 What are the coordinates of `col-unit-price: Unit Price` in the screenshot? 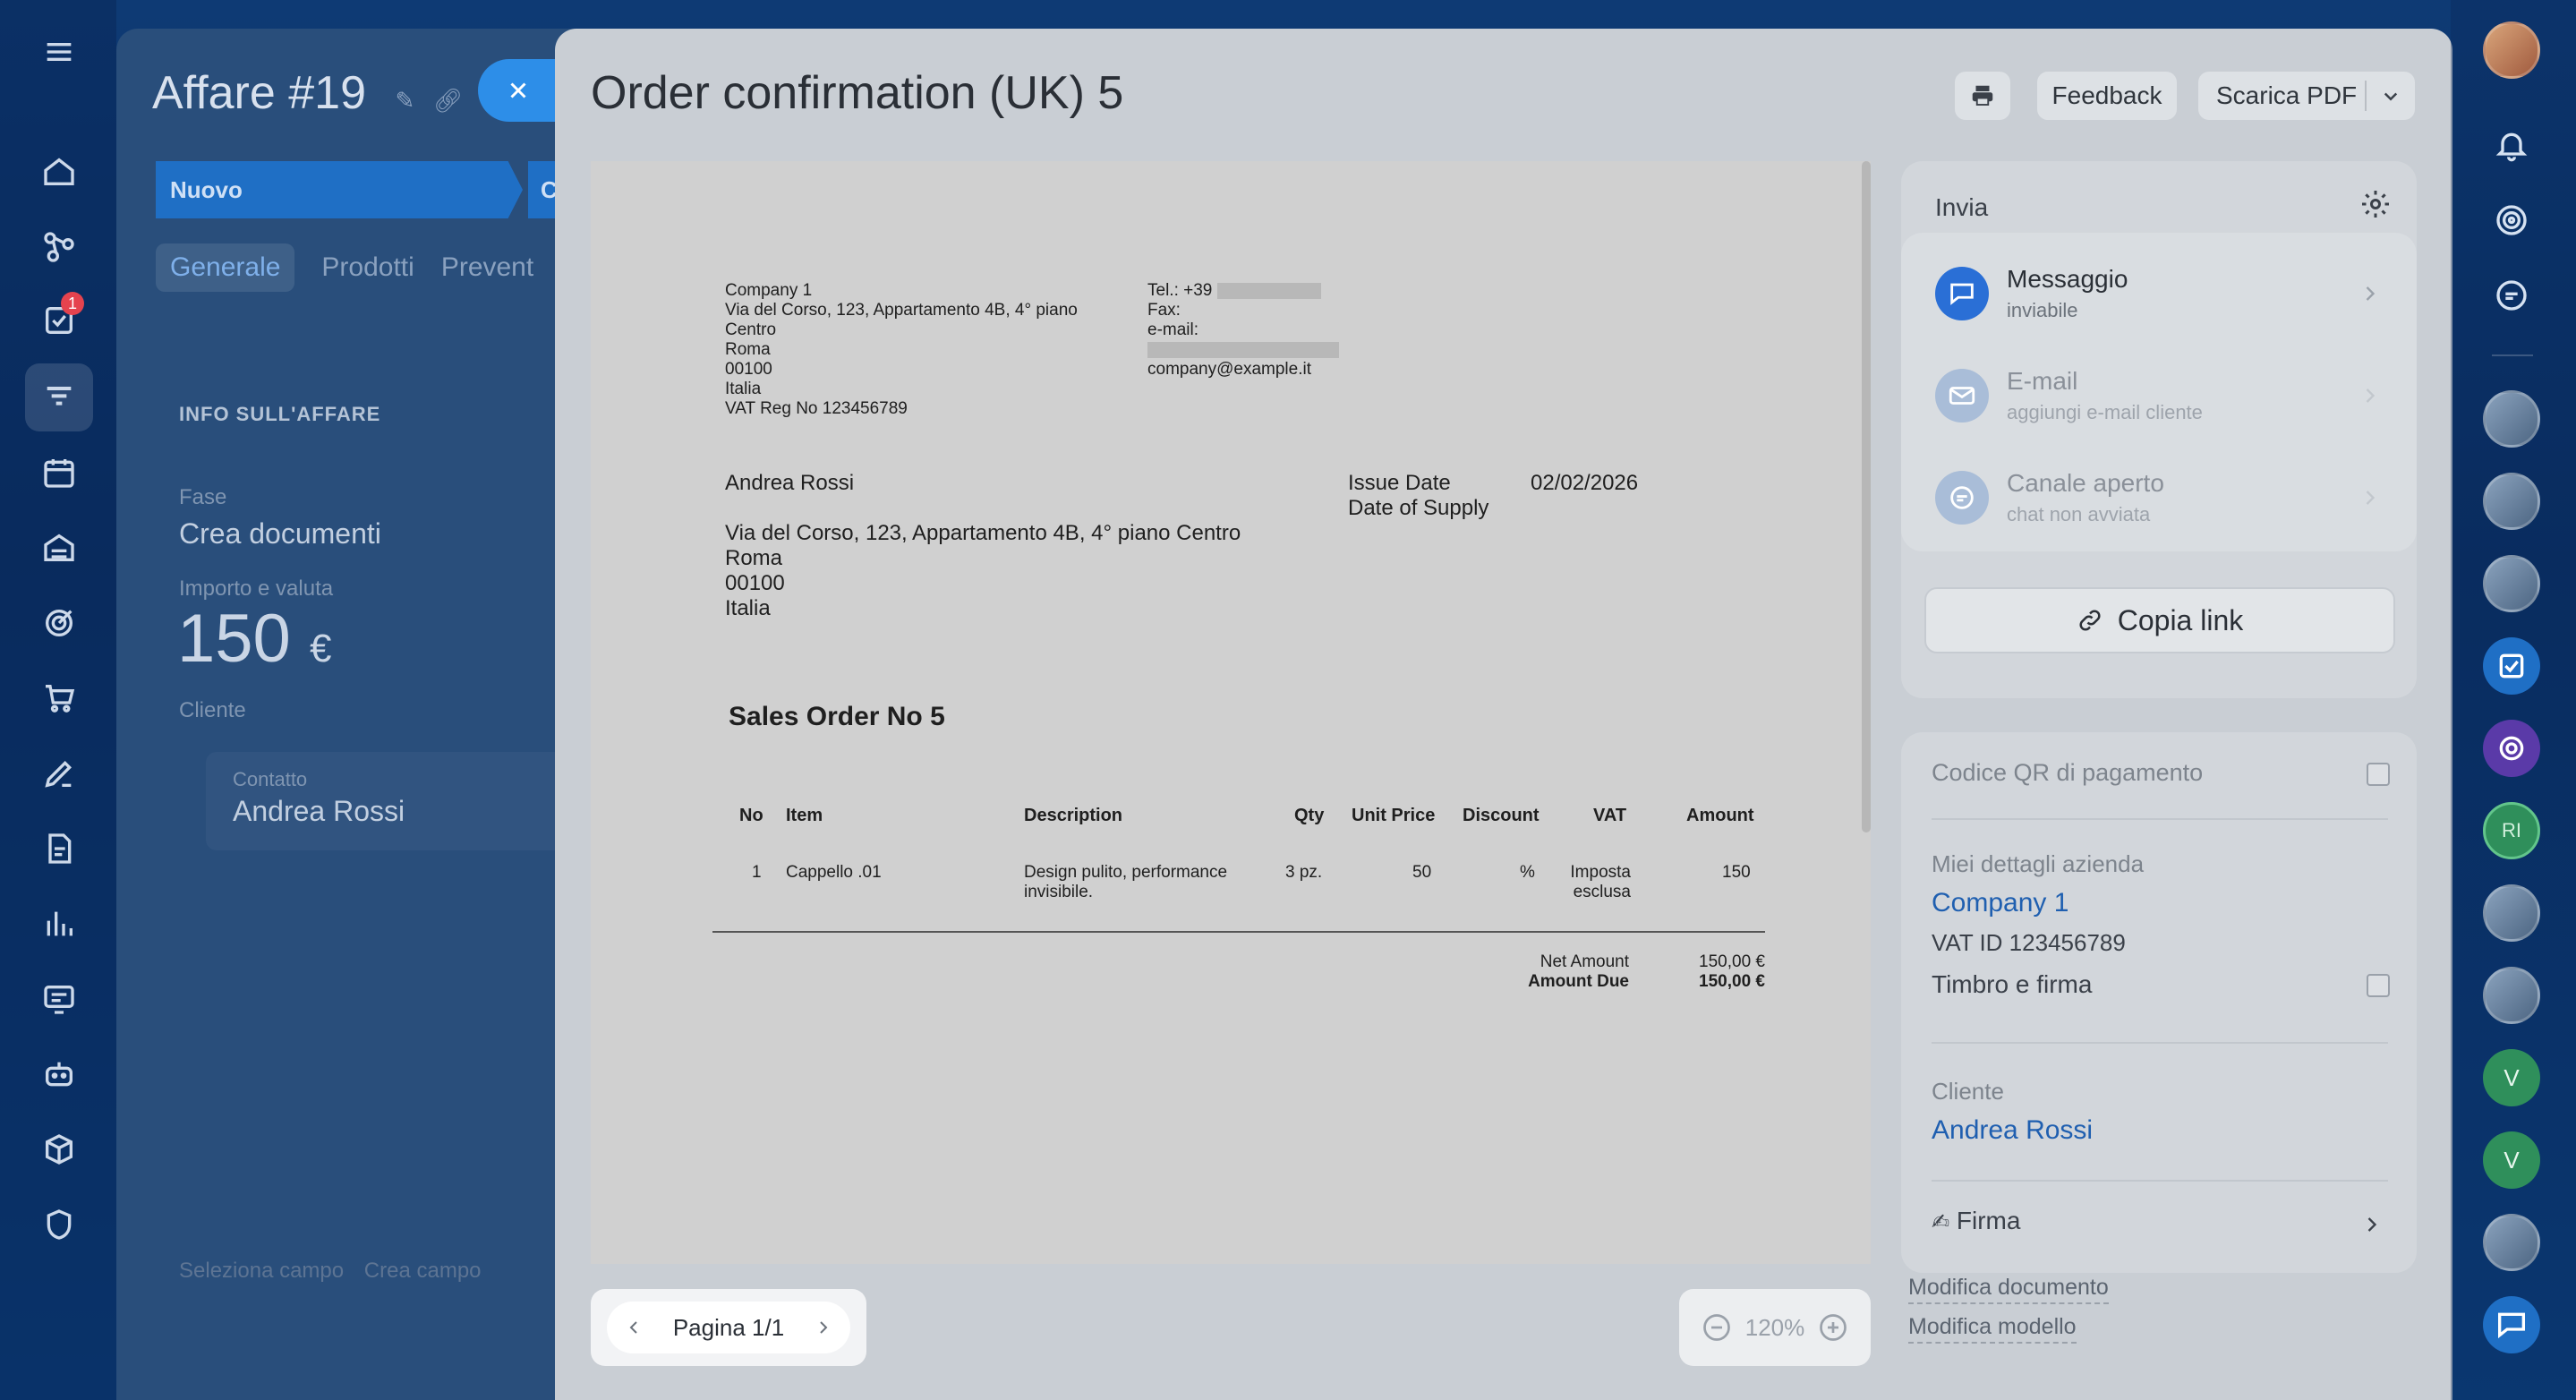 It's located at (1394, 815).